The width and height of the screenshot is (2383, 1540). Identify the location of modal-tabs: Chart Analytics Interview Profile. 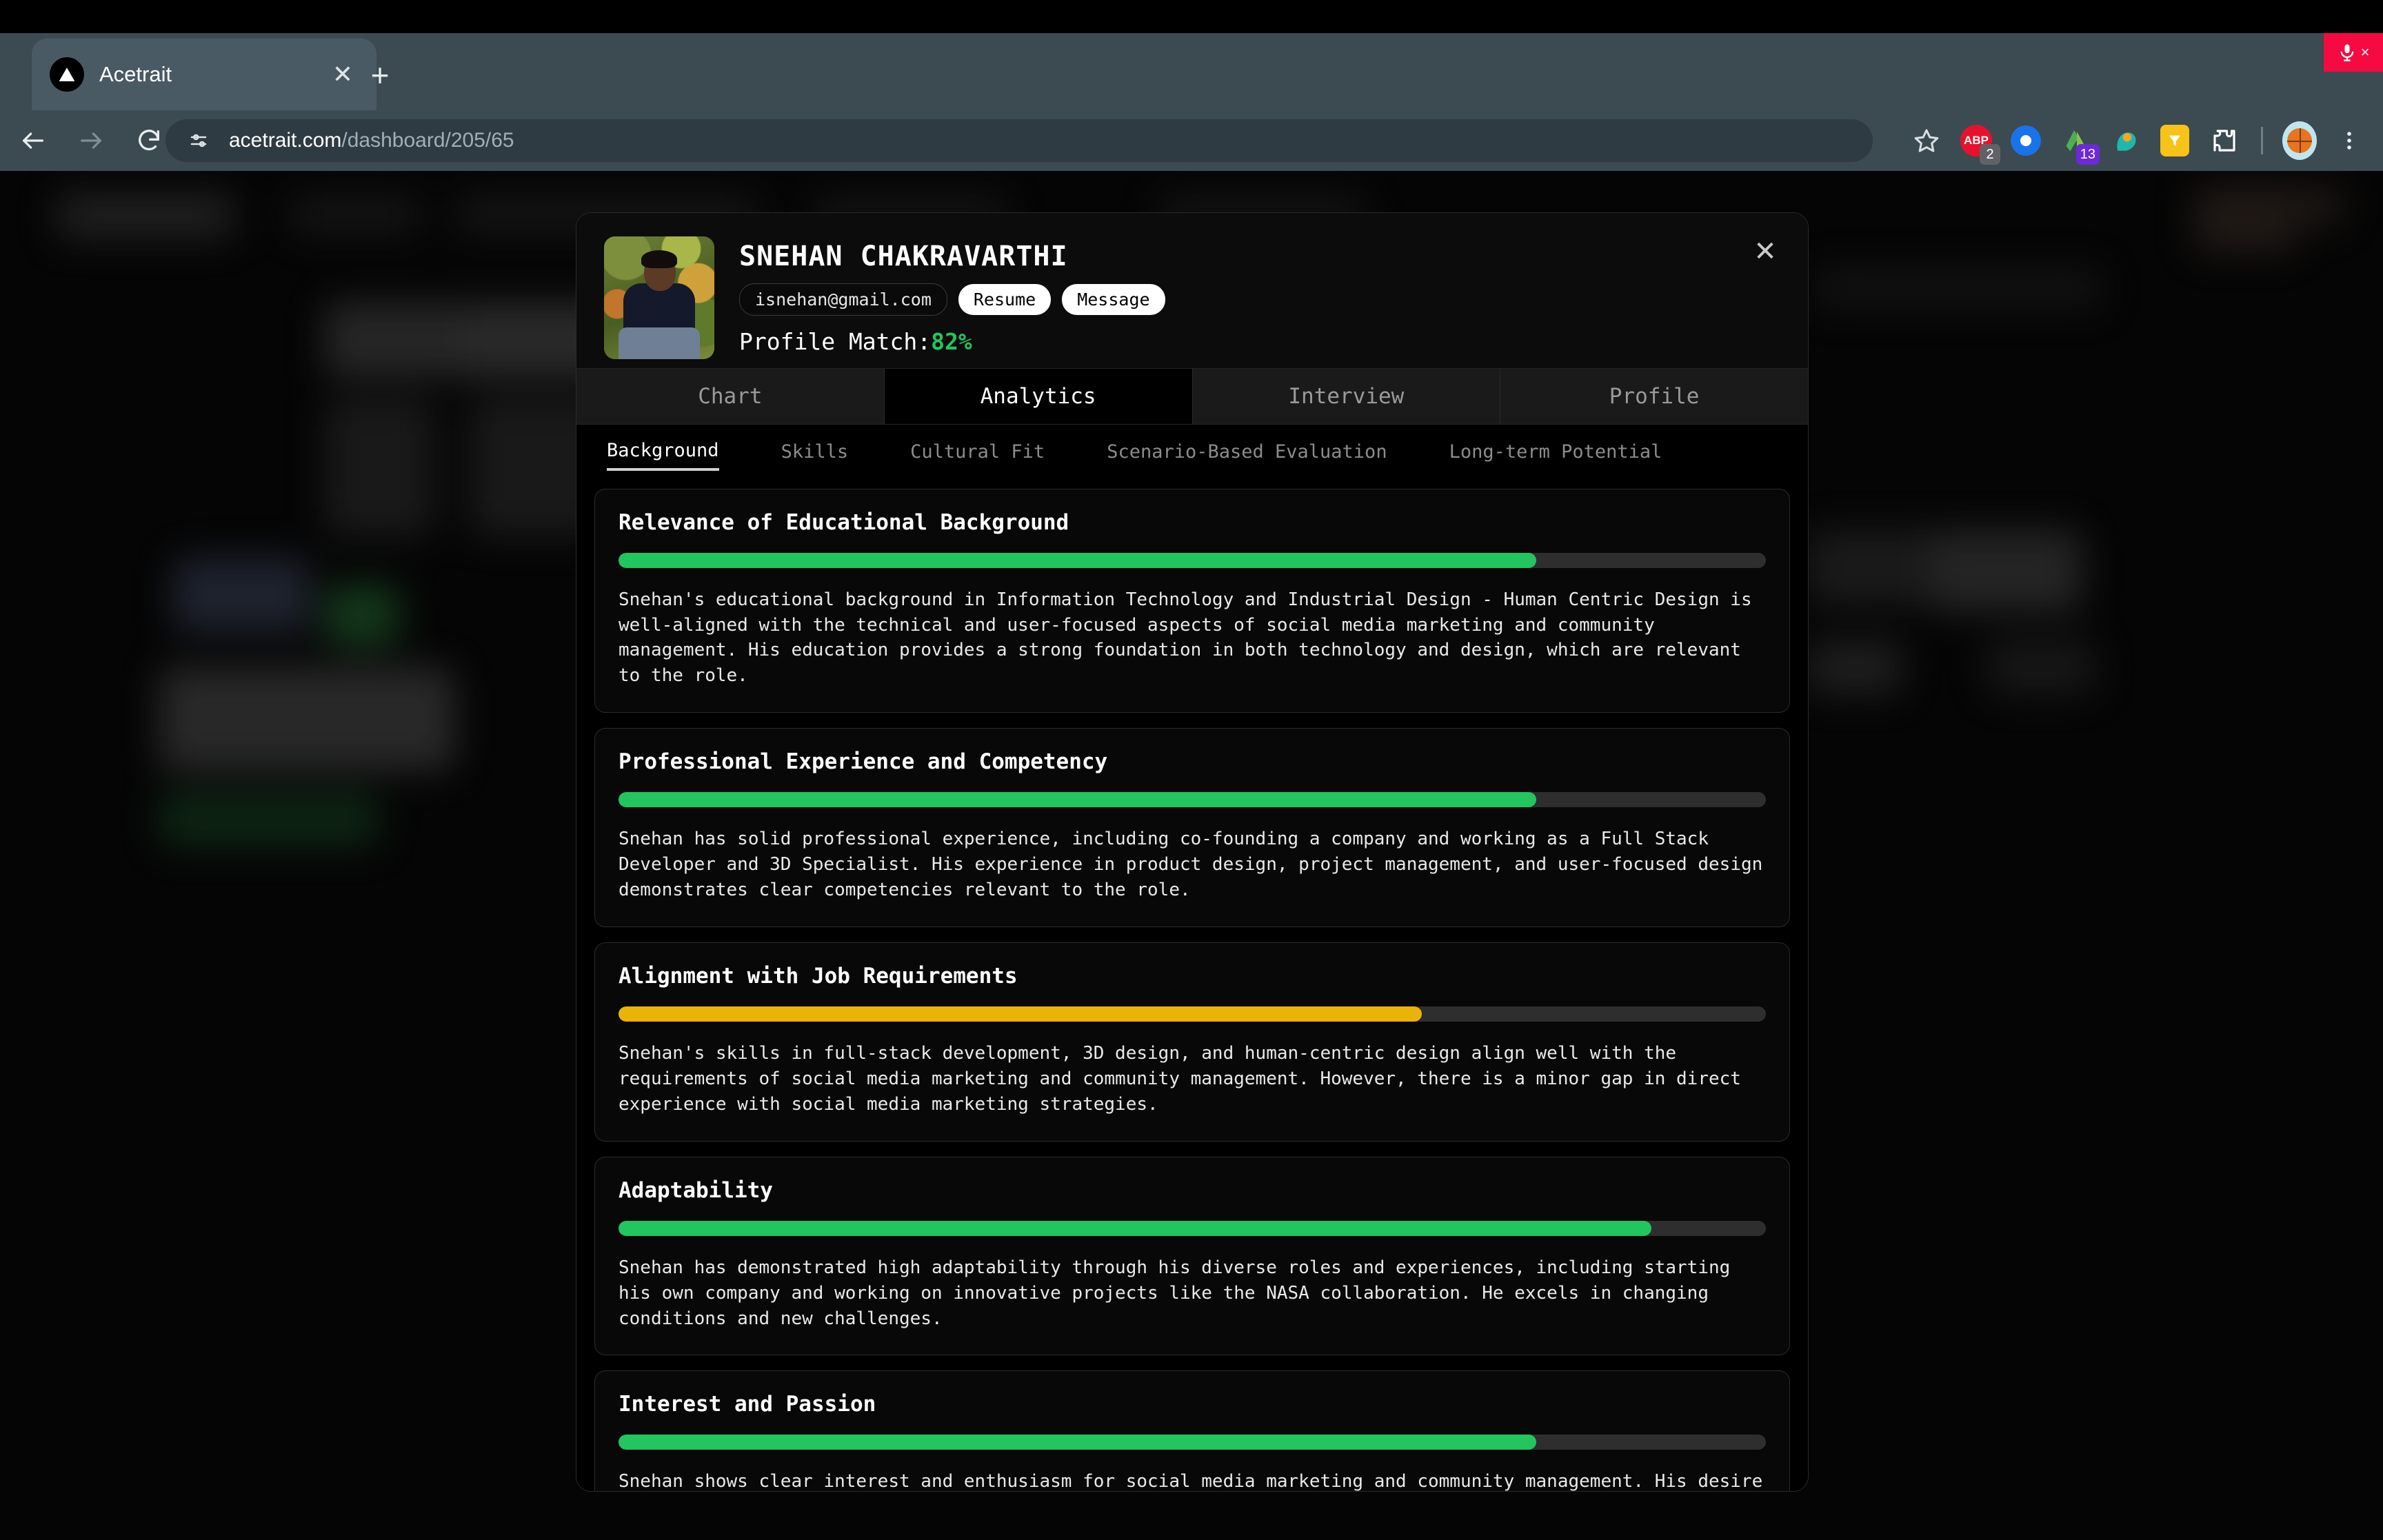
(1192, 396).